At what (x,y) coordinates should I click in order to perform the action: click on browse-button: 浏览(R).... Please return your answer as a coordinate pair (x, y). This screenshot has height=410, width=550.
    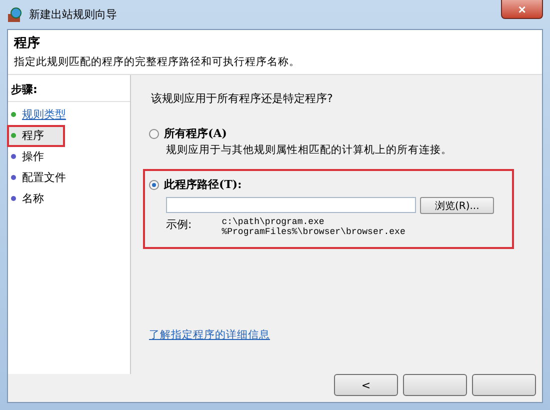
    Looking at the image, I should click on (457, 205).